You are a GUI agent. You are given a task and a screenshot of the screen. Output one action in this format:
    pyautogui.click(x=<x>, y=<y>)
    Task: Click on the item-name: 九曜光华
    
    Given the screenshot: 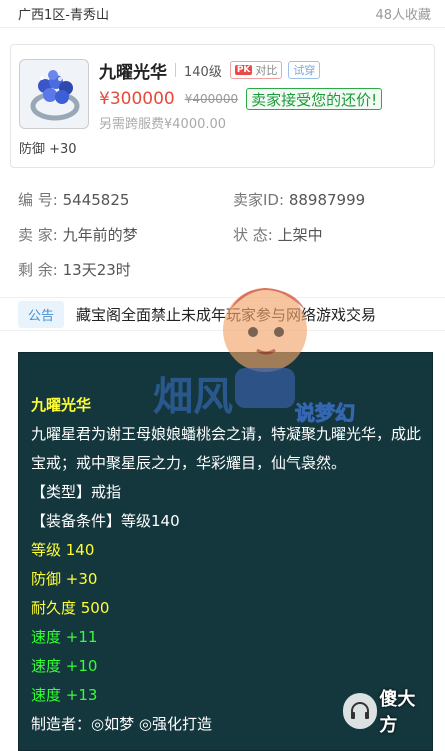 What is the action you would take?
    pyautogui.click(x=133, y=72)
    